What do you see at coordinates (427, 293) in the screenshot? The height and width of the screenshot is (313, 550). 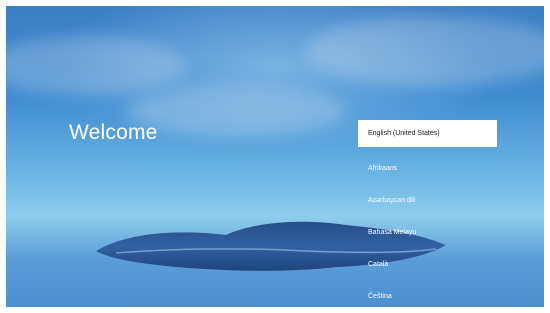 I see `language-option-czech: Čeština` at bounding box center [427, 293].